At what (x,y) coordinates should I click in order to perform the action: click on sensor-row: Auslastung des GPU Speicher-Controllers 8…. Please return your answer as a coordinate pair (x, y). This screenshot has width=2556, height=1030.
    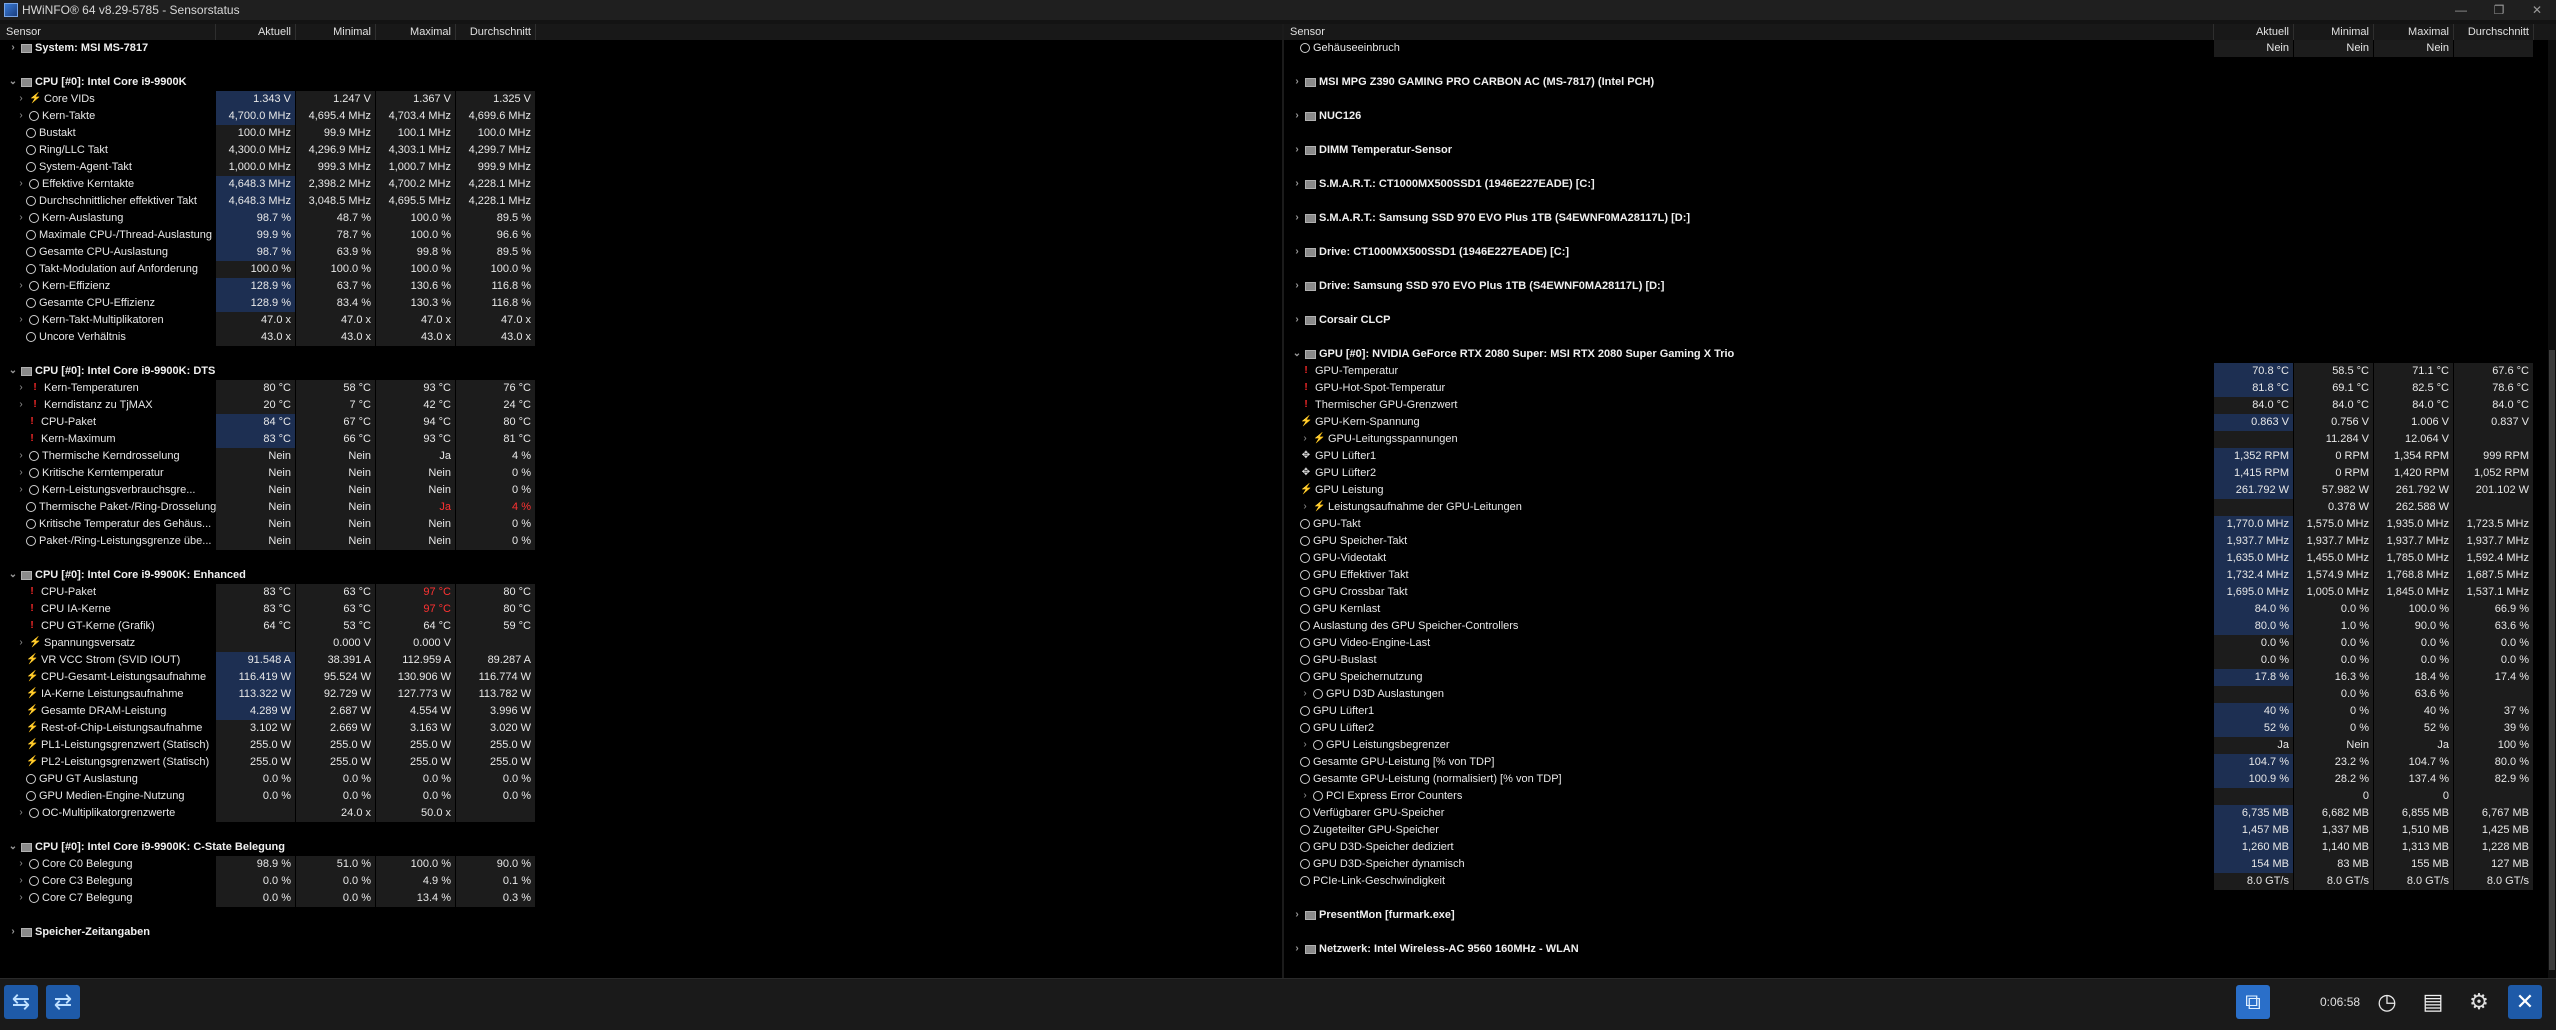
    Looking at the image, I should click on (1920, 626).